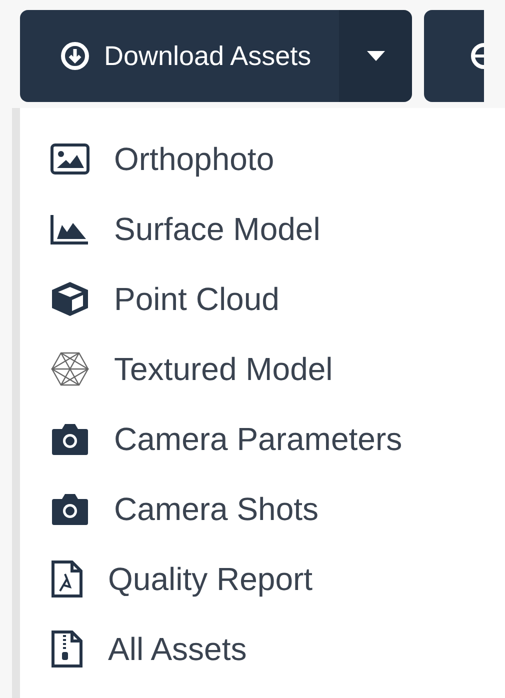 This screenshot has width=505, height=698. What do you see at coordinates (70, 299) in the screenshot?
I see `cube-icon` at bounding box center [70, 299].